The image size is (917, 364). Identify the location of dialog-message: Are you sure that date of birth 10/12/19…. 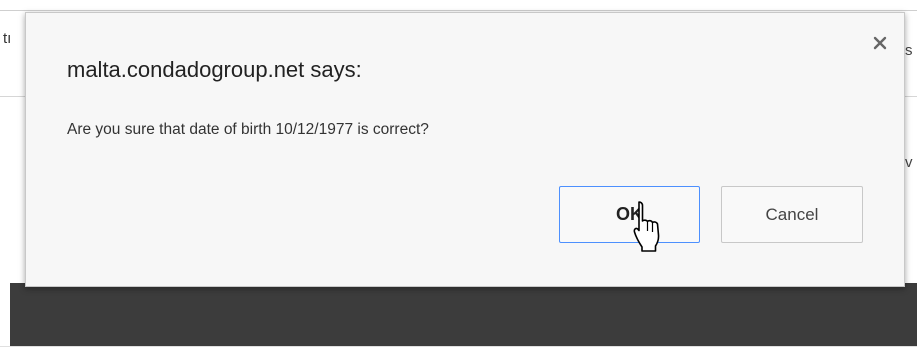
(248, 129).